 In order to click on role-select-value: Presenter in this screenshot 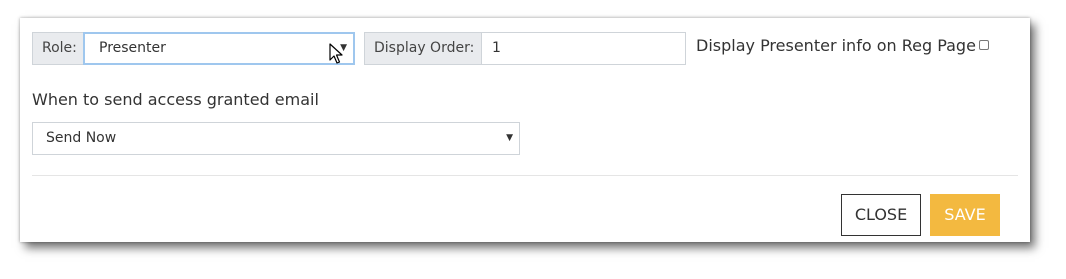, I will do `click(132, 48)`.